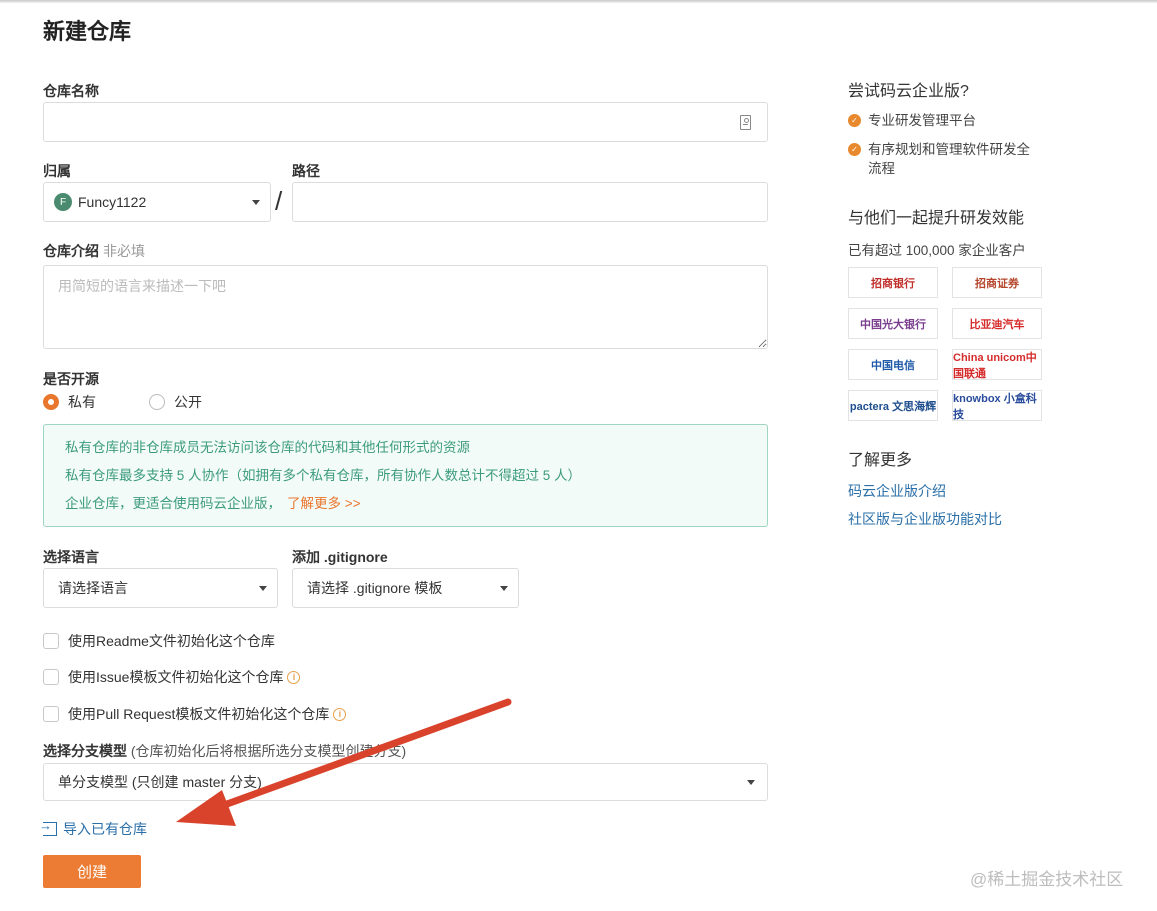  I want to click on gitignore-select: 请选择 .gitignore 模板, so click(405, 588).